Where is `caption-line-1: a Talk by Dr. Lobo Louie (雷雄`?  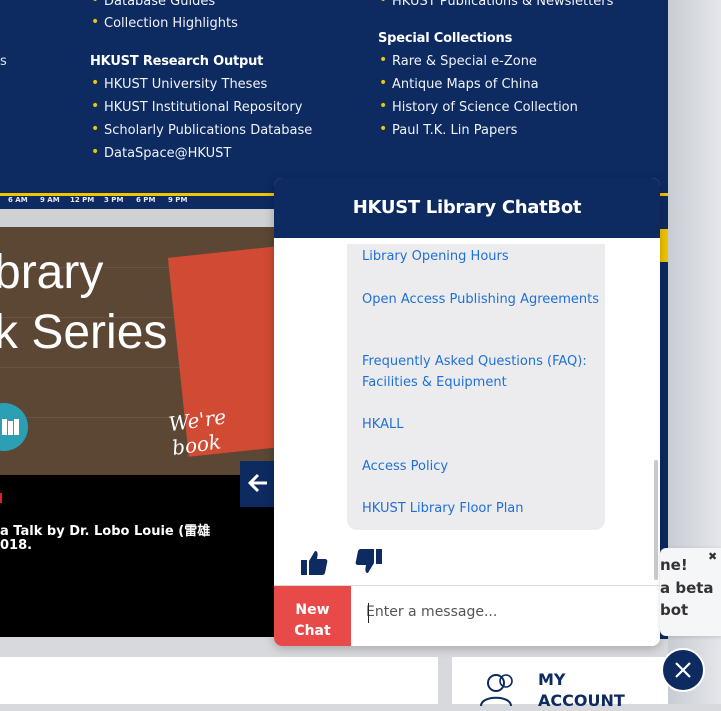 caption-line-1: a Talk by Dr. Lobo Louie (雷雄 is located at coordinates (105, 531).